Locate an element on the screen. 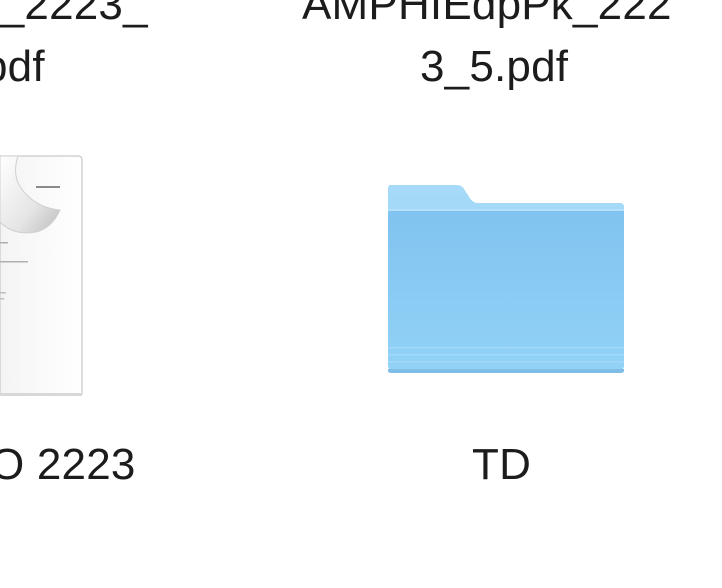 Image resolution: width=722 pixels, height=588 pixels. document-icon is located at coordinates (41, 275).